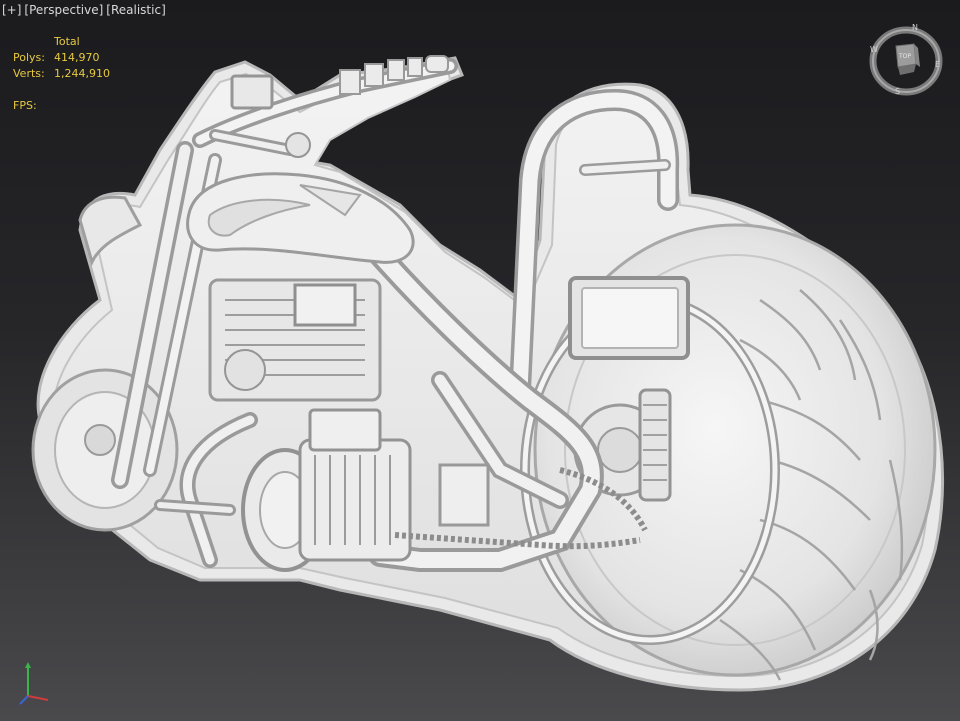  What do you see at coordinates (29, 57) in the screenshot?
I see `polys-label: Polys:` at bounding box center [29, 57].